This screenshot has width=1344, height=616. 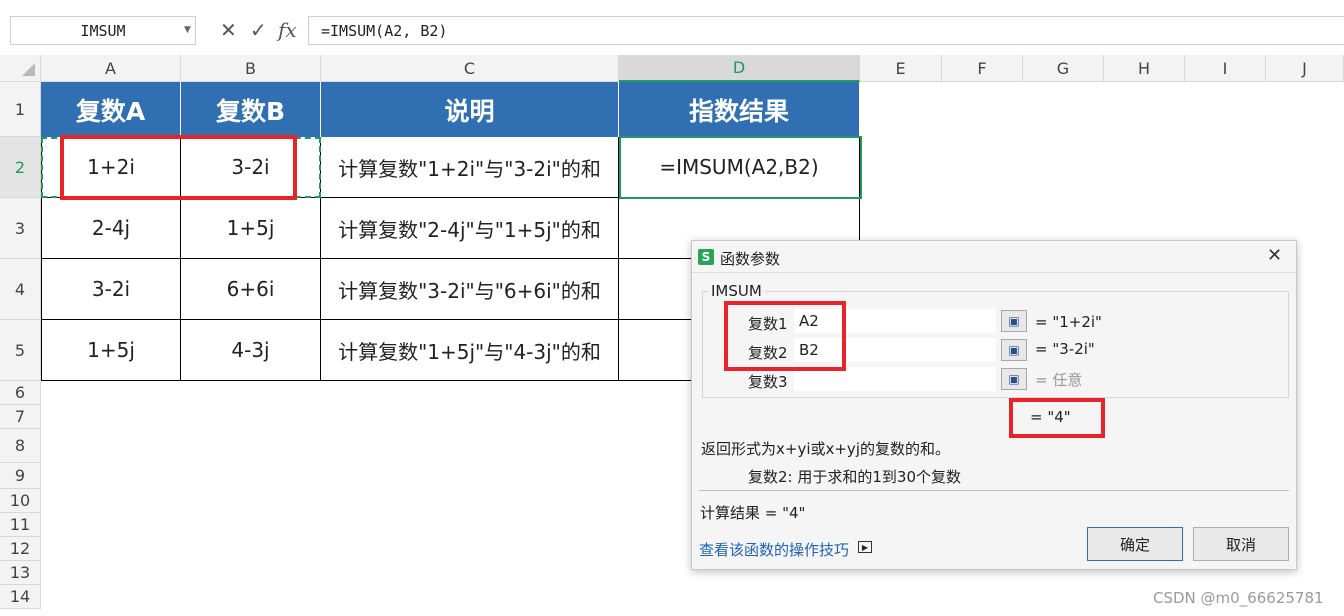 What do you see at coordinates (111, 228) in the screenshot?
I see `cell-a3: 2-4j` at bounding box center [111, 228].